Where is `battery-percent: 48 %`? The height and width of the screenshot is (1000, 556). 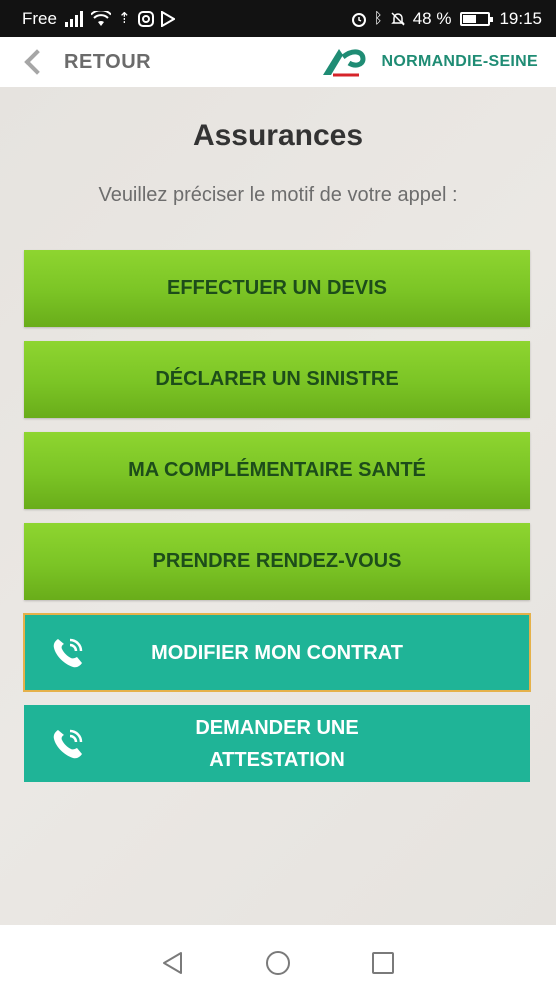
battery-percent: 48 % is located at coordinates (432, 18).